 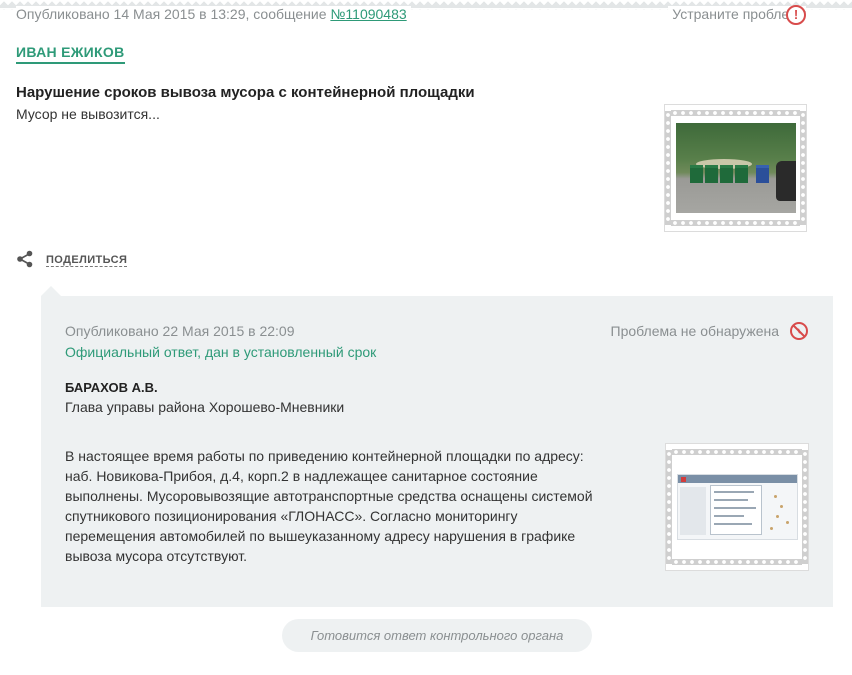 I want to click on parked-car, so click(x=786, y=181).